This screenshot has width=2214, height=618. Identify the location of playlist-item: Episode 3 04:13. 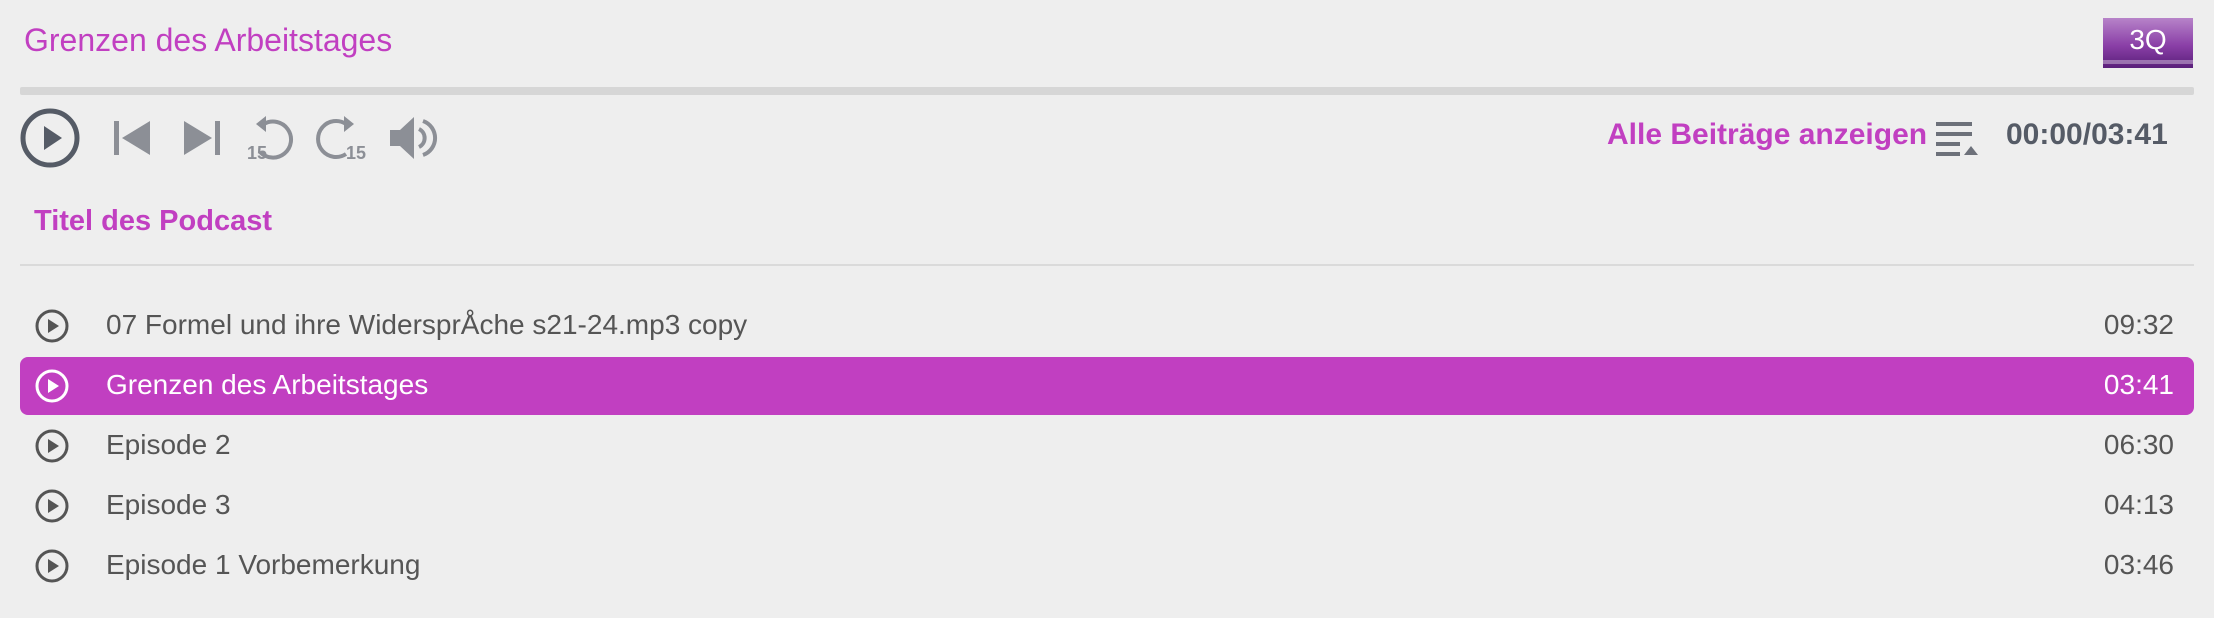
(1107, 506).